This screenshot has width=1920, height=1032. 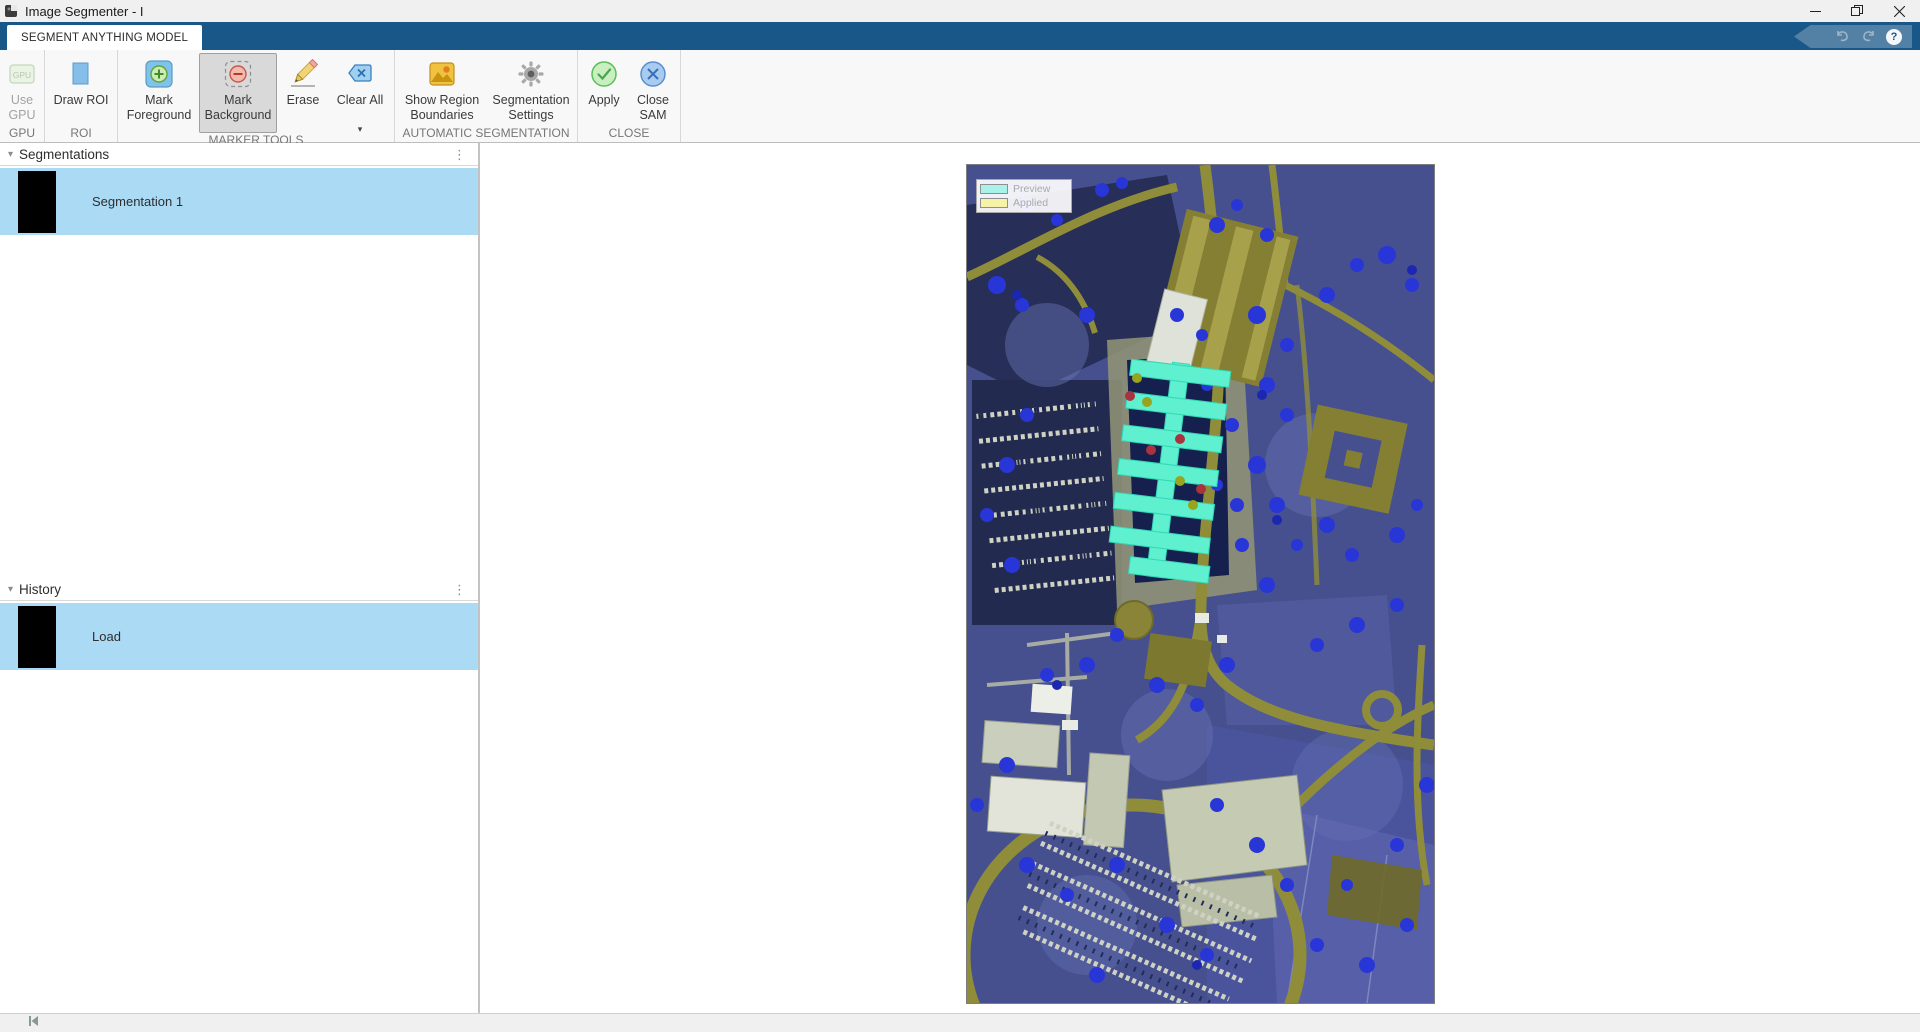 What do you see at coordinates (1031, 203) in the screenshot?
I see `applied-label: Applied` at bounding box center [1031, 203].